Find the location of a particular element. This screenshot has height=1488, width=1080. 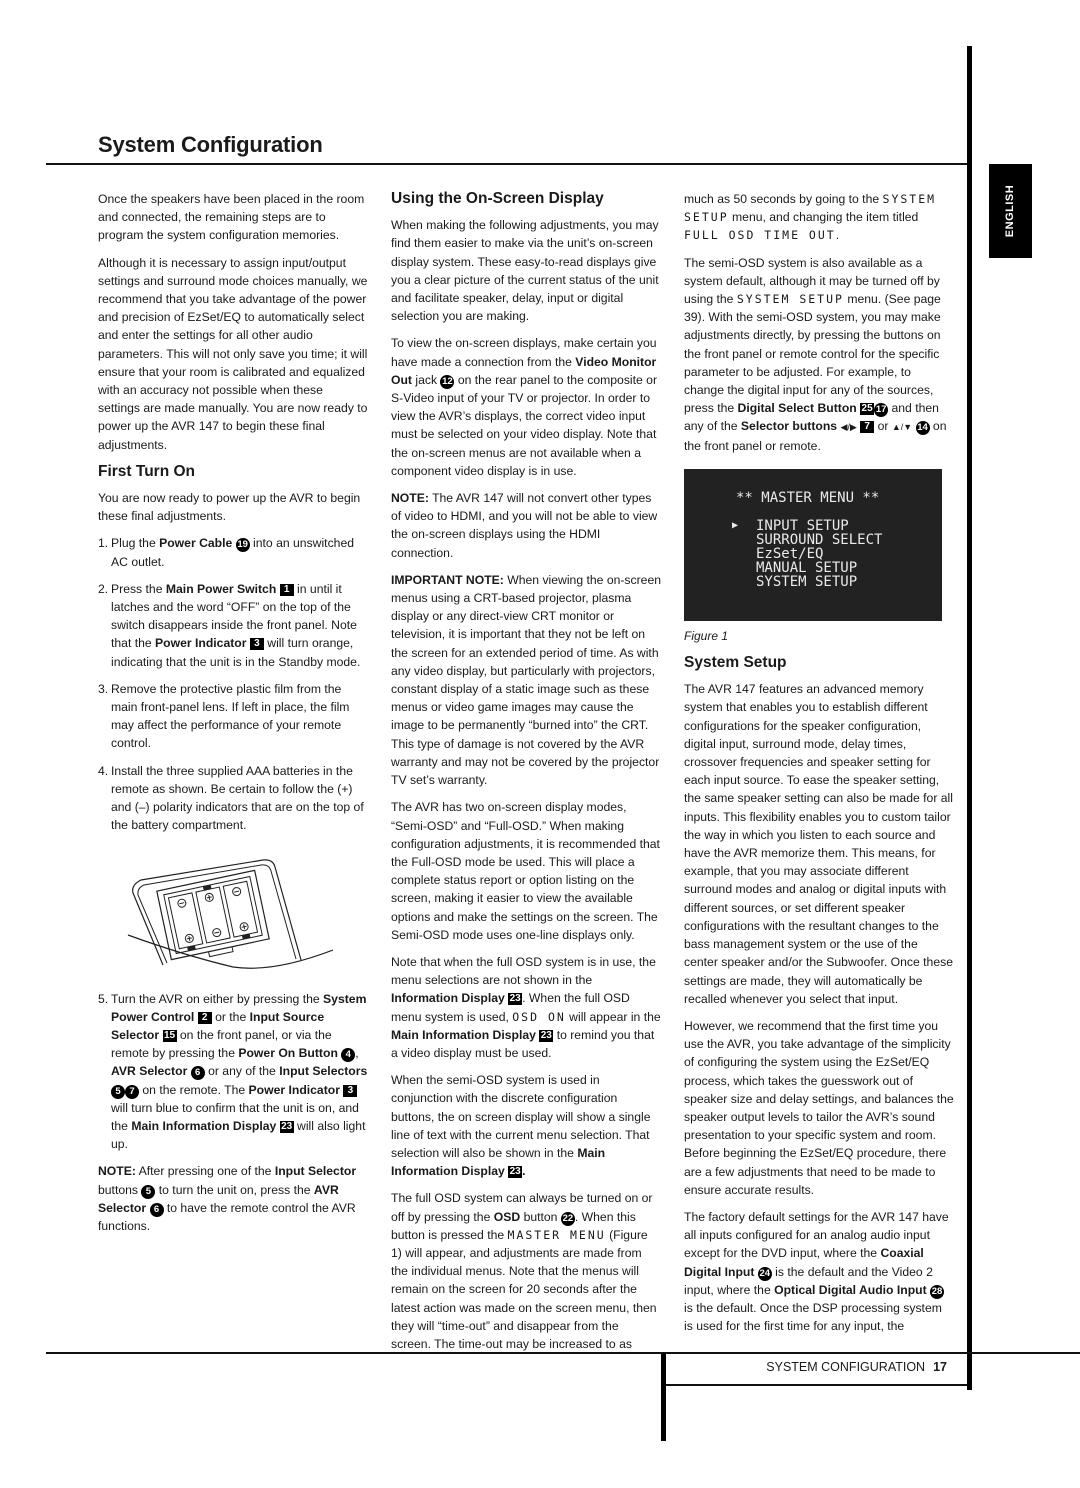

page-title: System Configuration is located at coordinates (210, 144).